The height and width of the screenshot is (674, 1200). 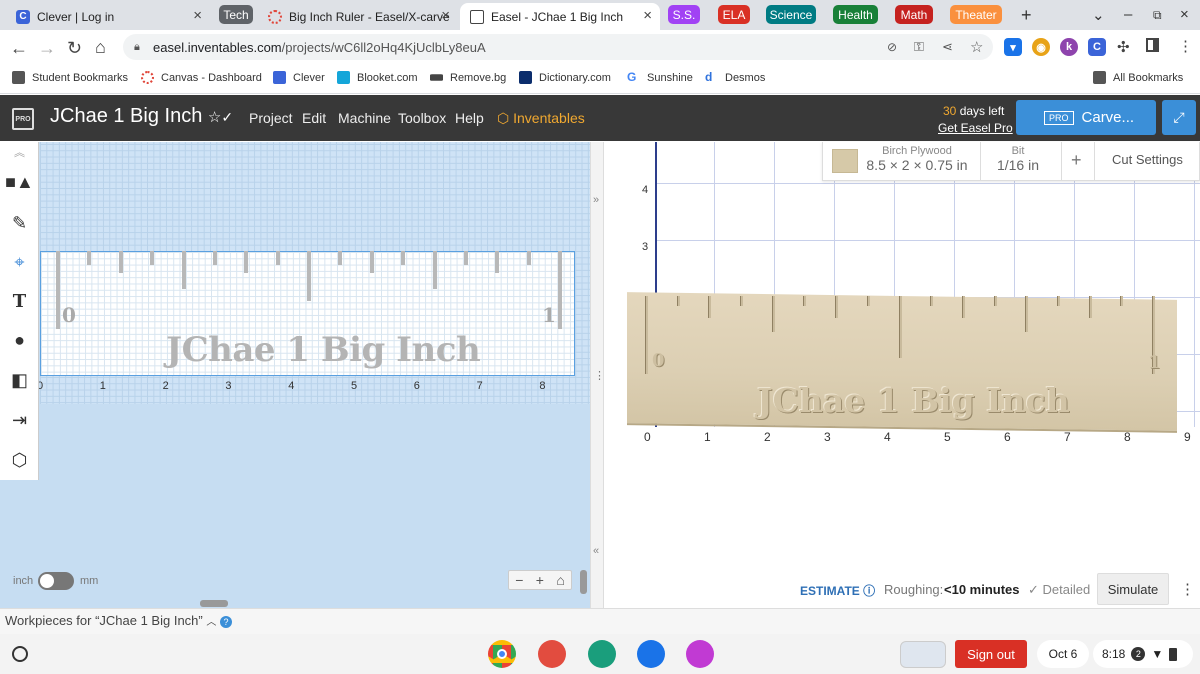 What do you see at coordinates (947, 47) in the screenshot?
I see `share-icon: ⋖` at bounding box center [947, 47].